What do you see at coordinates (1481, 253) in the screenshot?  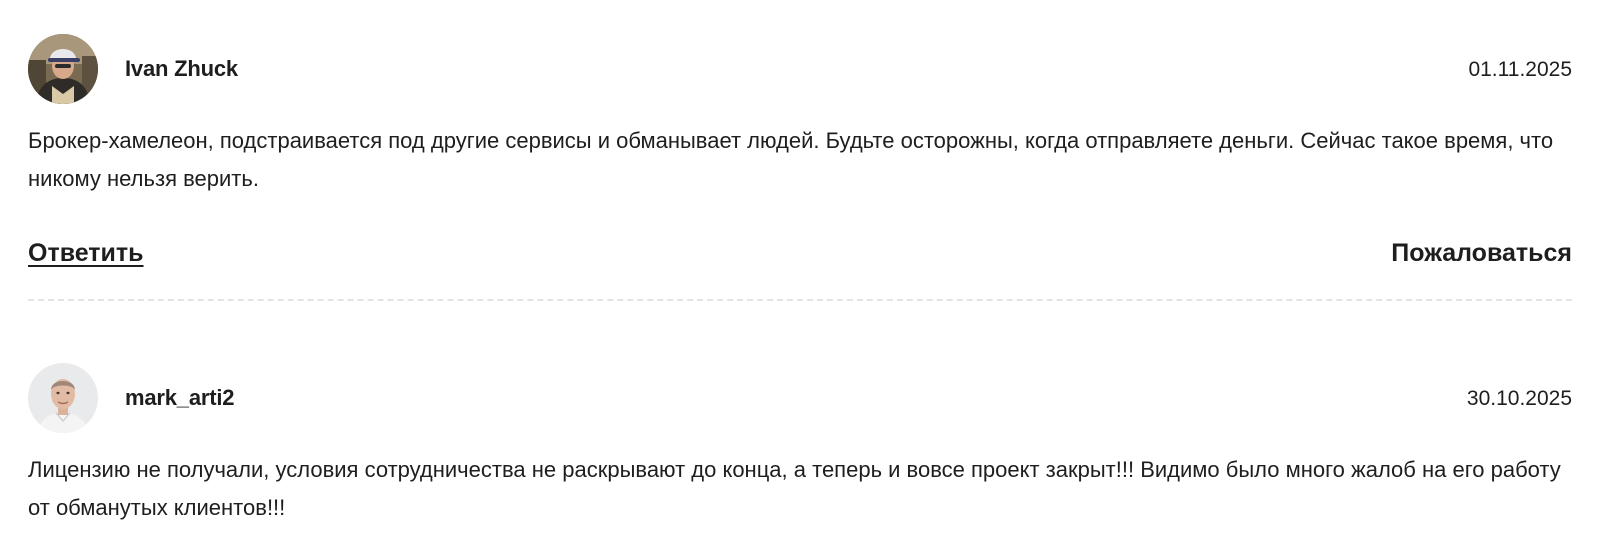 I see `report-link: Пожаловаться` at bounding box center [1481, 253].